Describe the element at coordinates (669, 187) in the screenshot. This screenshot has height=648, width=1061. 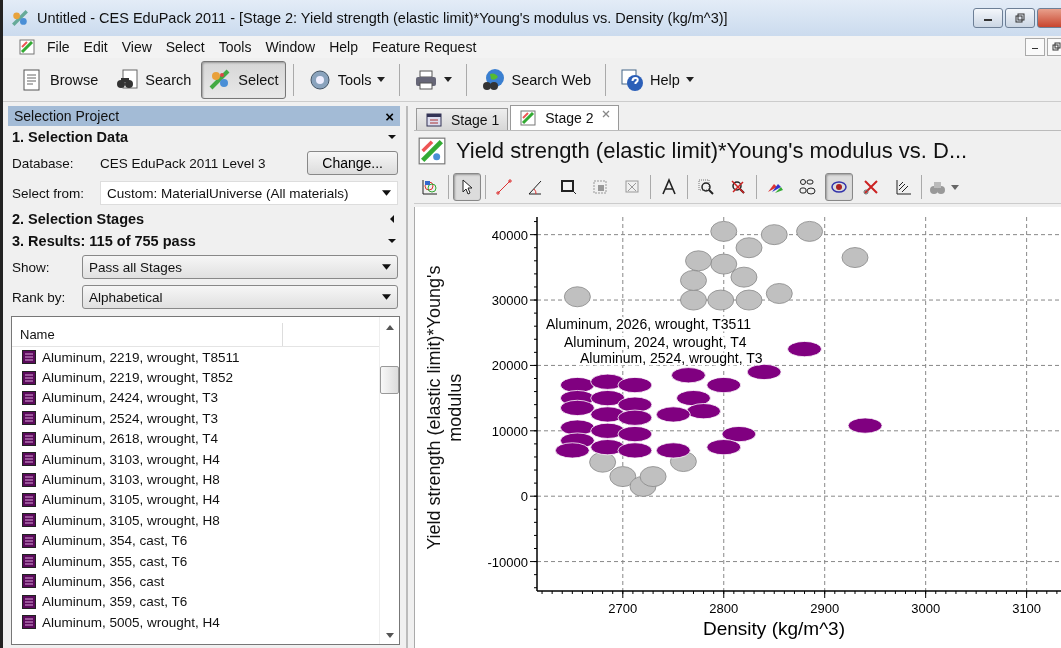
I see `letter-icon` at that location.